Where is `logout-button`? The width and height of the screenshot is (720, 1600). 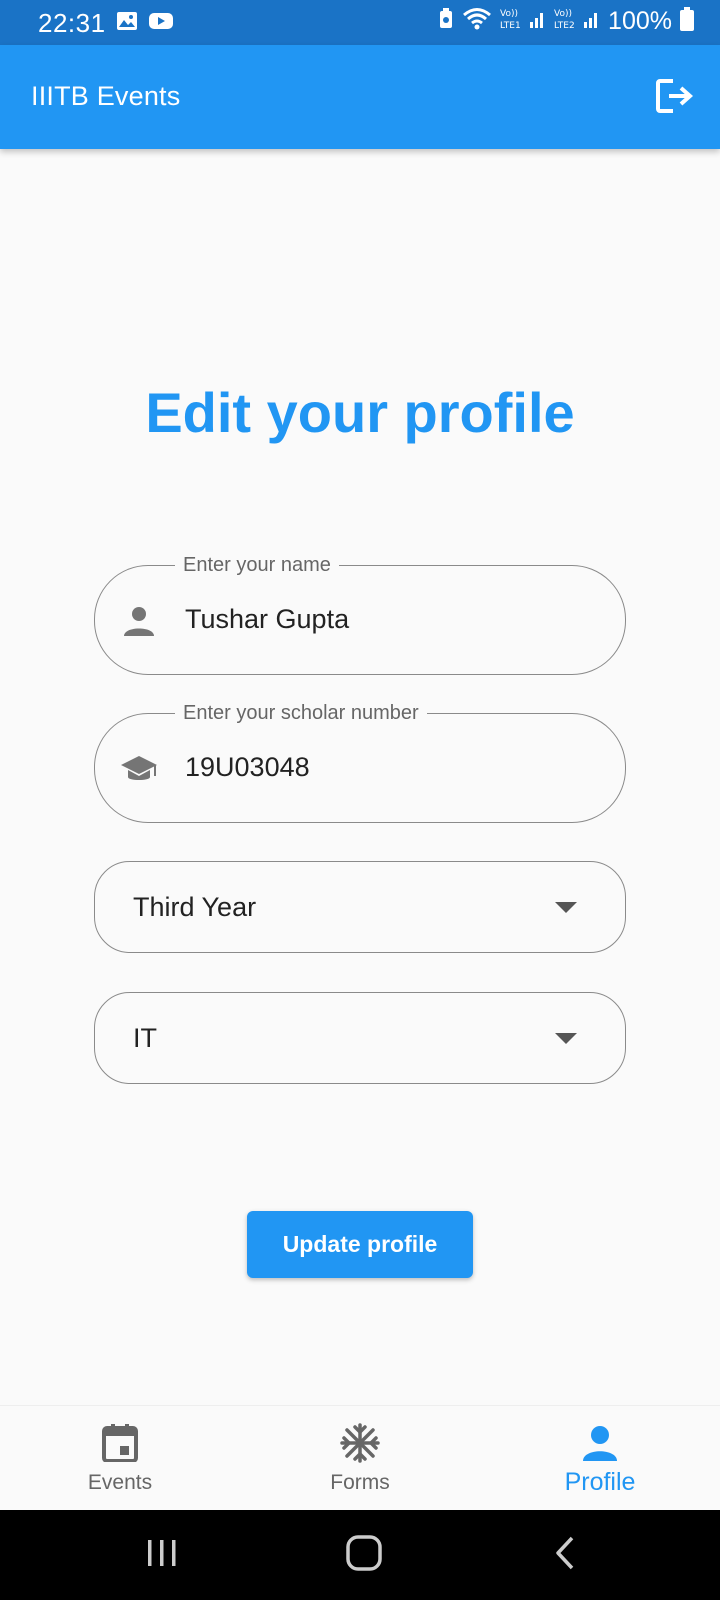
logout-button is located at coordinates (675, 98).